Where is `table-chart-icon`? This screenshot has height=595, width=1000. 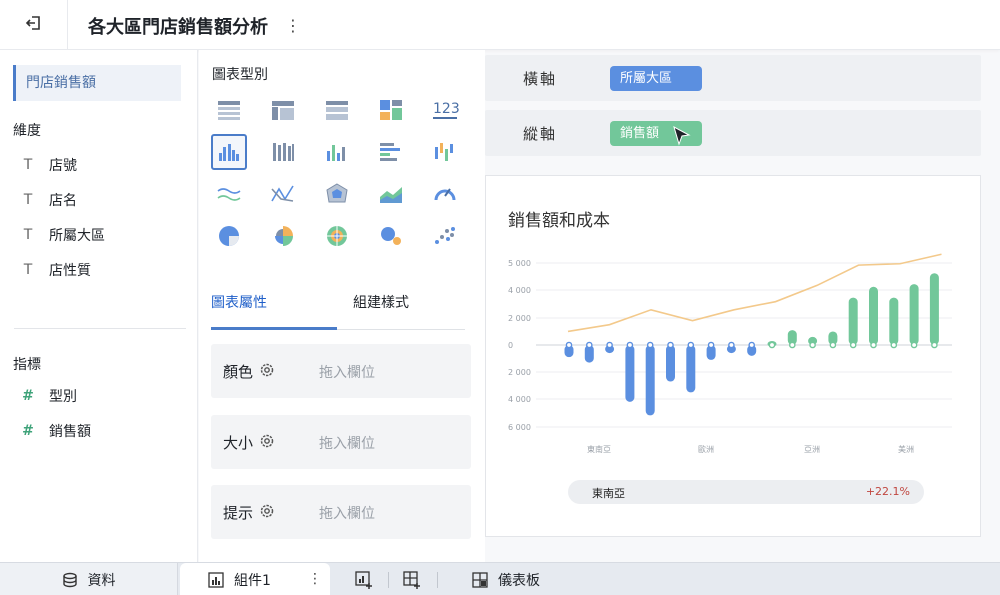
table-chart-icon is located at coordinates (229, 110).